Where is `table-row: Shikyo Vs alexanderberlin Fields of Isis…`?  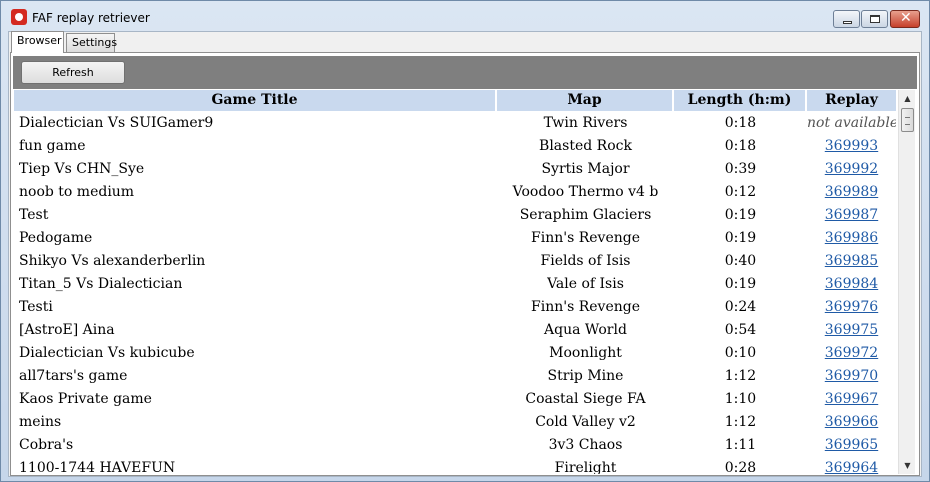
table-row: Shikyo Vs alexanderberlin Fields of Isis… is located at coordinates (455, 261).